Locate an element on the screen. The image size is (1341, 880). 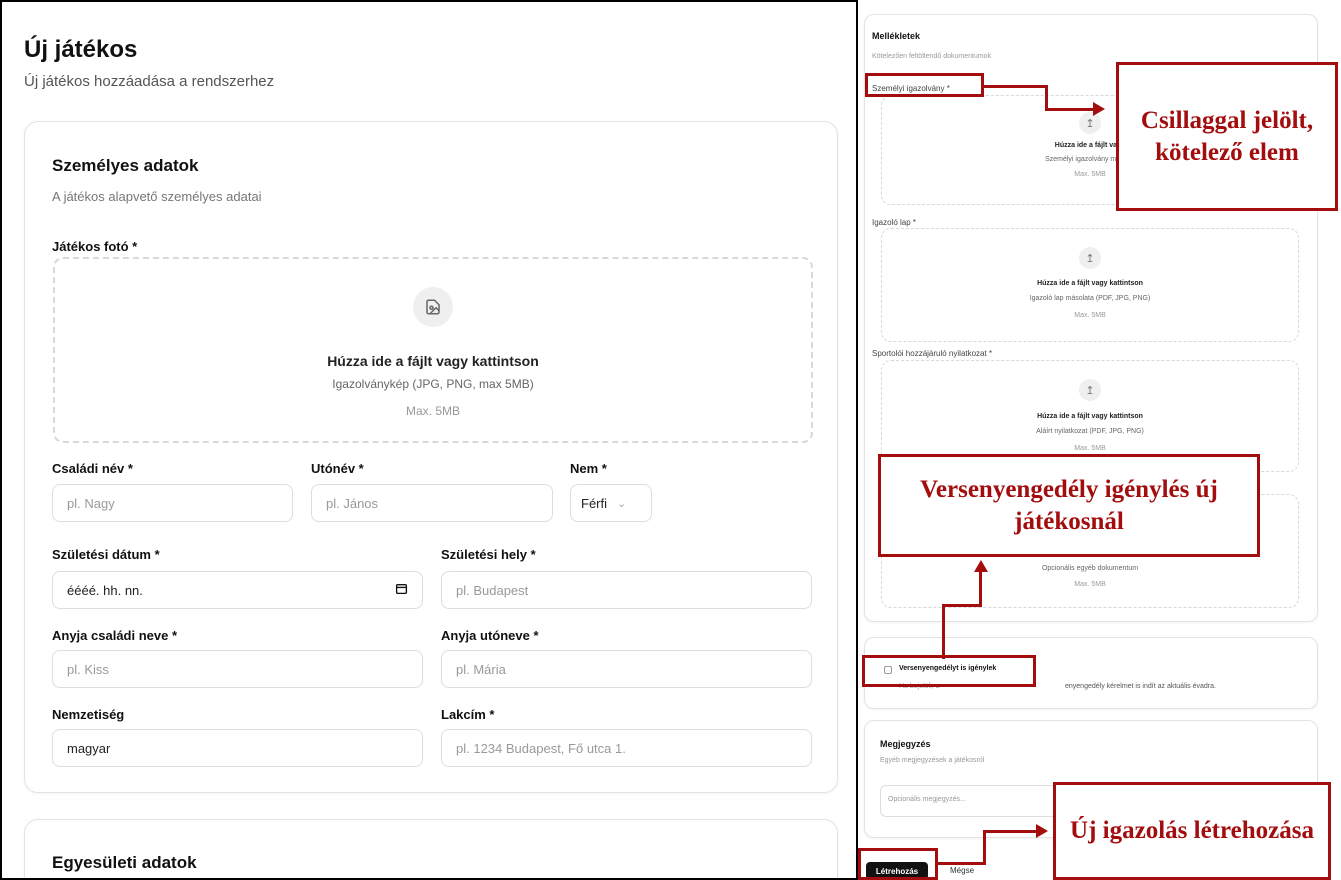
personal-card-title: Személyes adatok is located at coordinates (125, 165).